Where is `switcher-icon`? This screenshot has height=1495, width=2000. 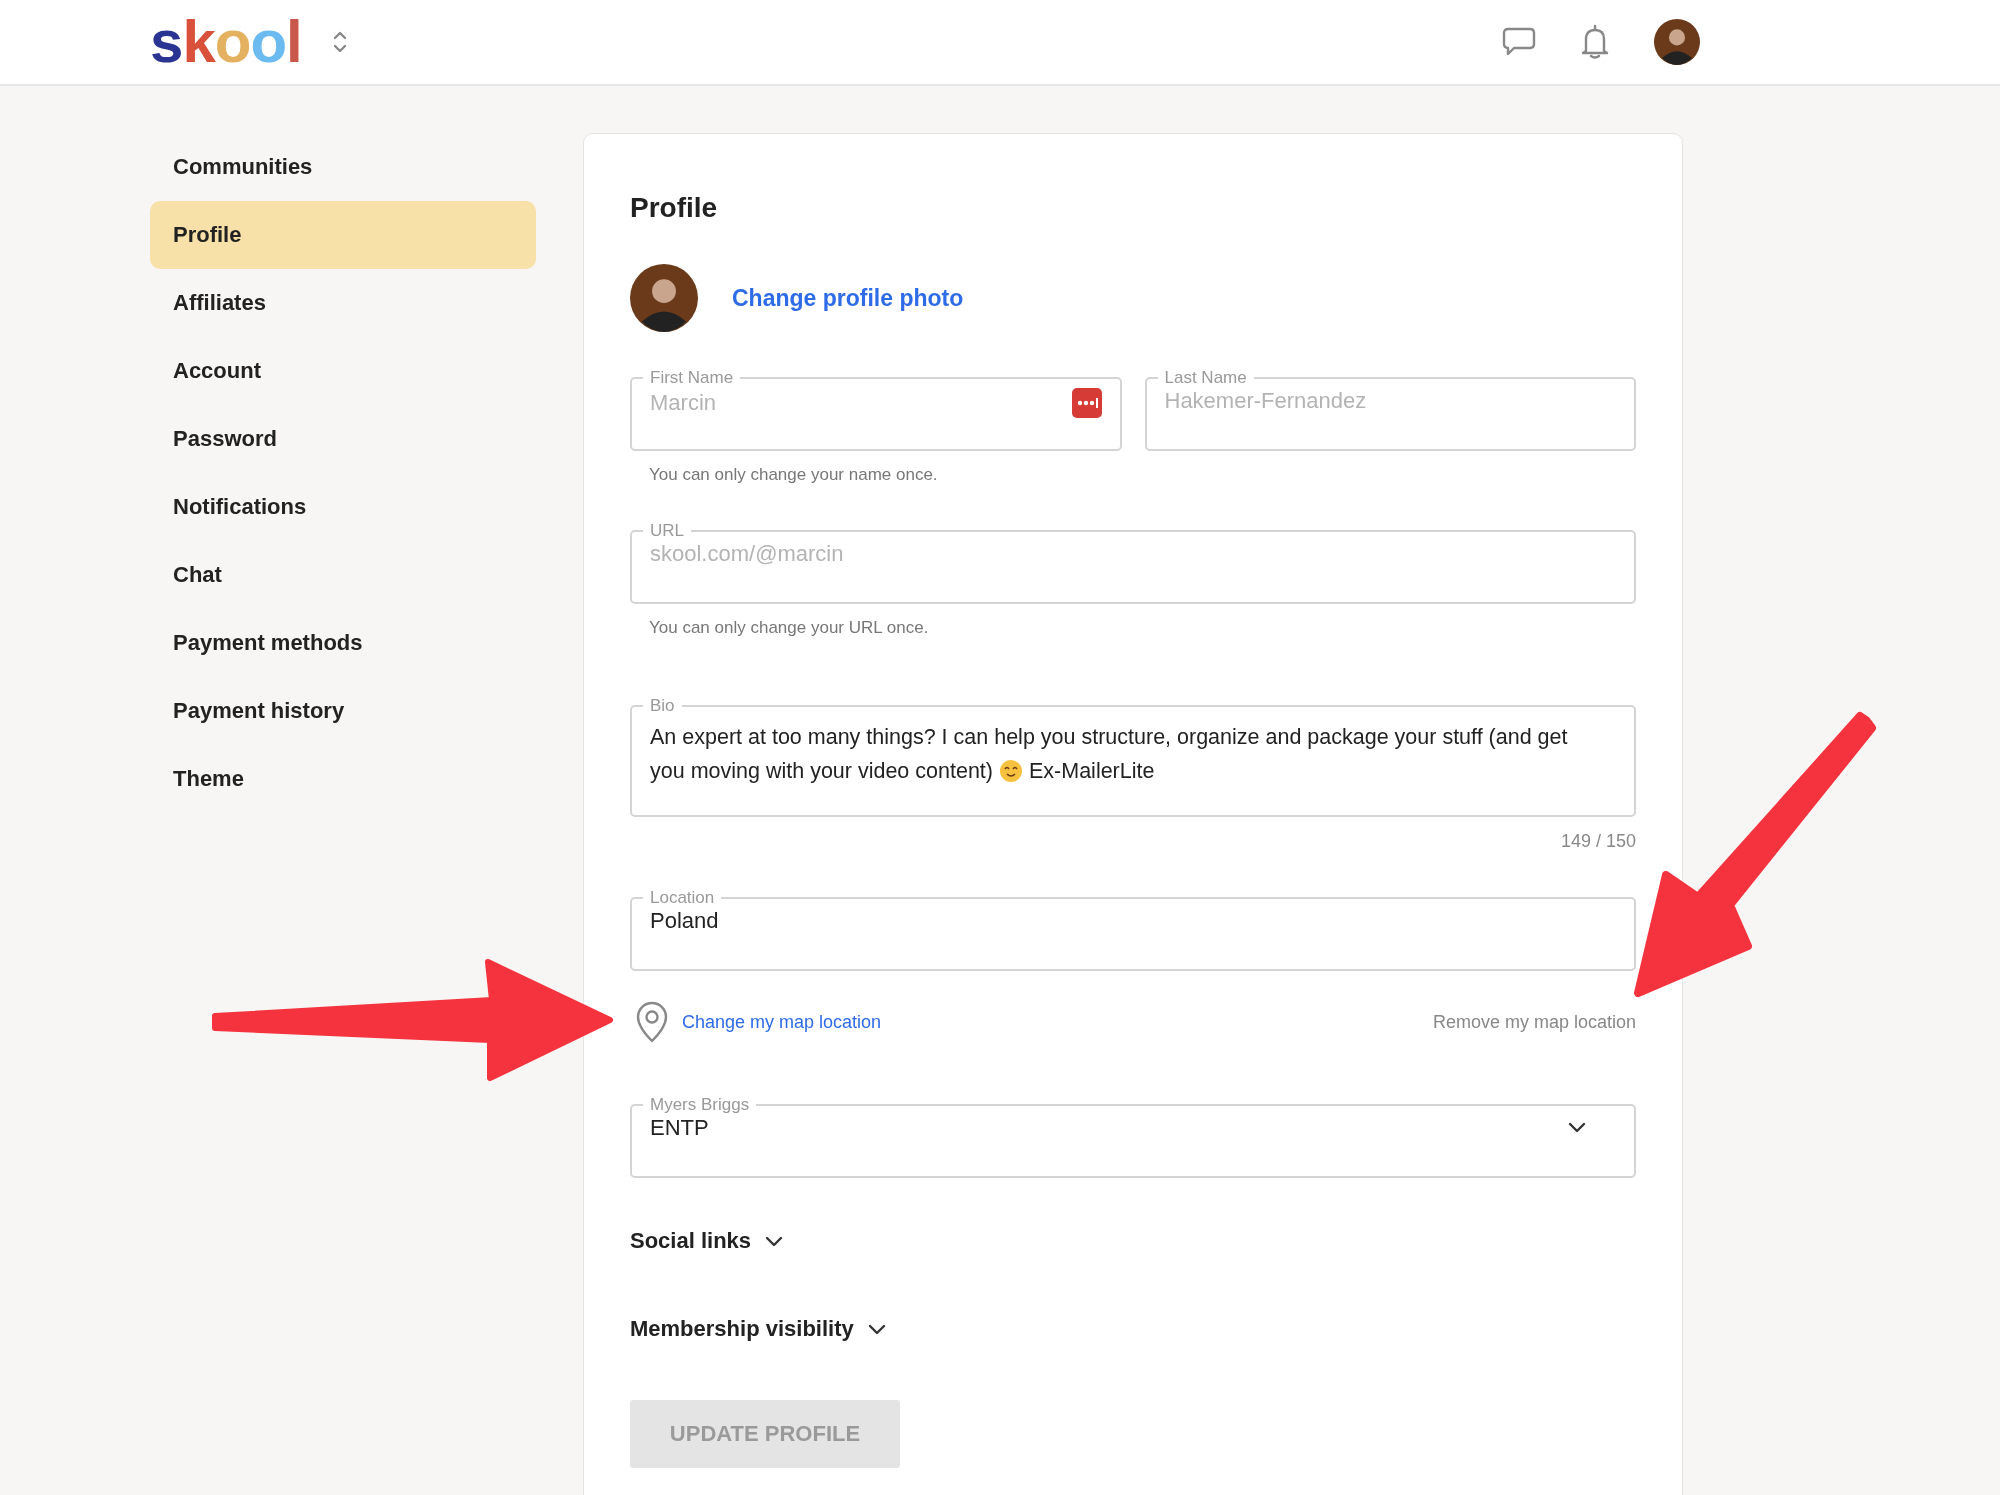 switcher-icon is located at coordinates (339, 42).